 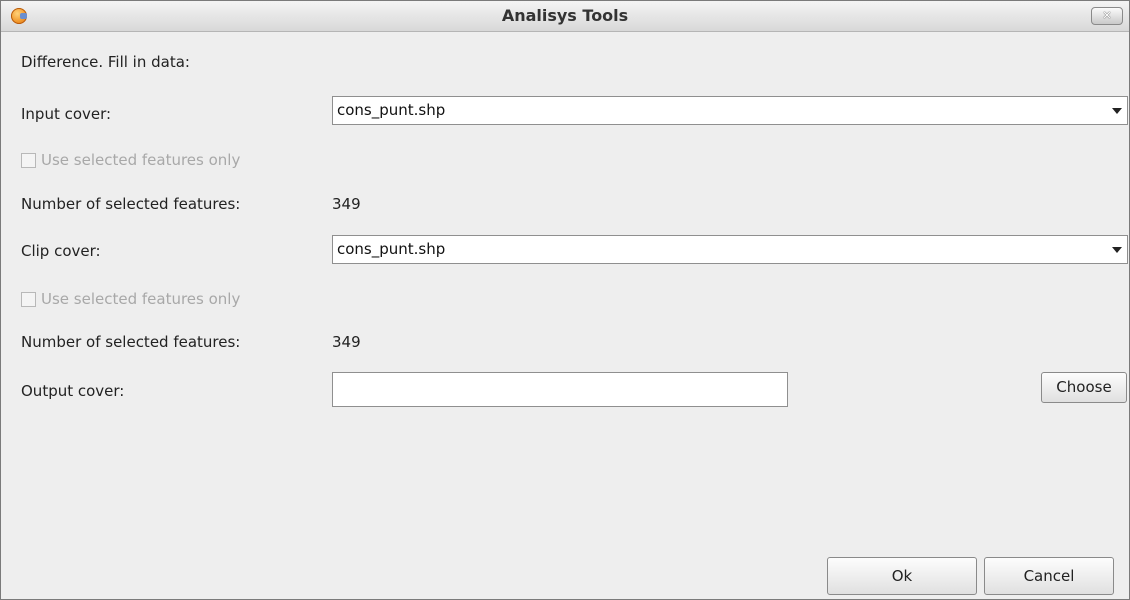 I want to click on window-title: Analisys Tools, so click(x=565, y=15).